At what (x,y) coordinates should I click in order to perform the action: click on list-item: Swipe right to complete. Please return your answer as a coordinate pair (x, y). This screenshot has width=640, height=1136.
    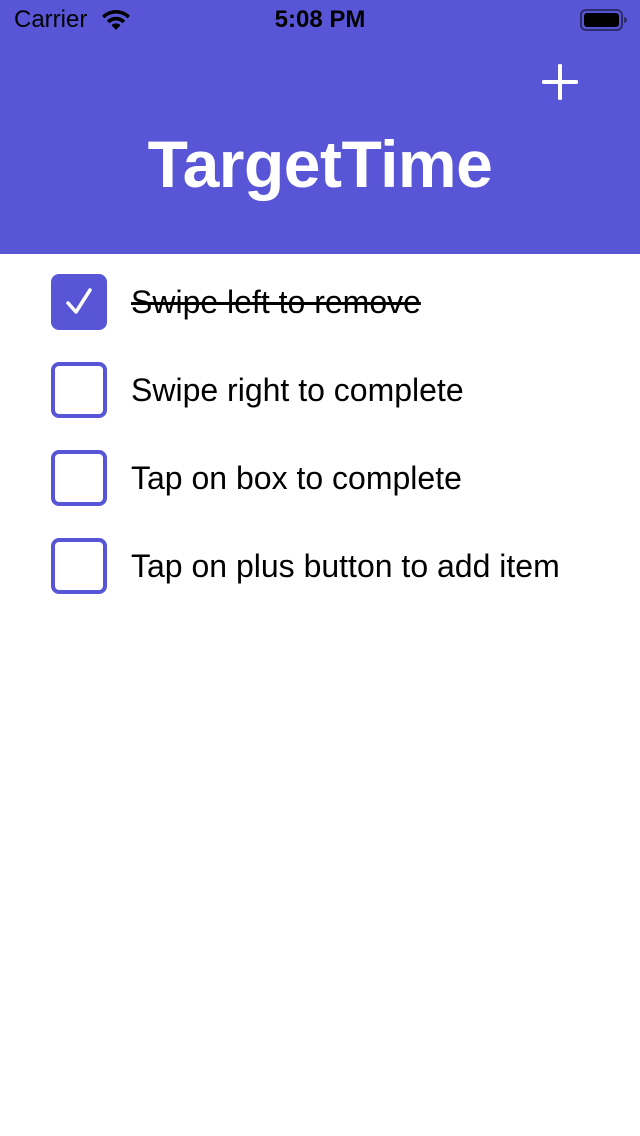
    Looking at the image, I should click on (320, 386).